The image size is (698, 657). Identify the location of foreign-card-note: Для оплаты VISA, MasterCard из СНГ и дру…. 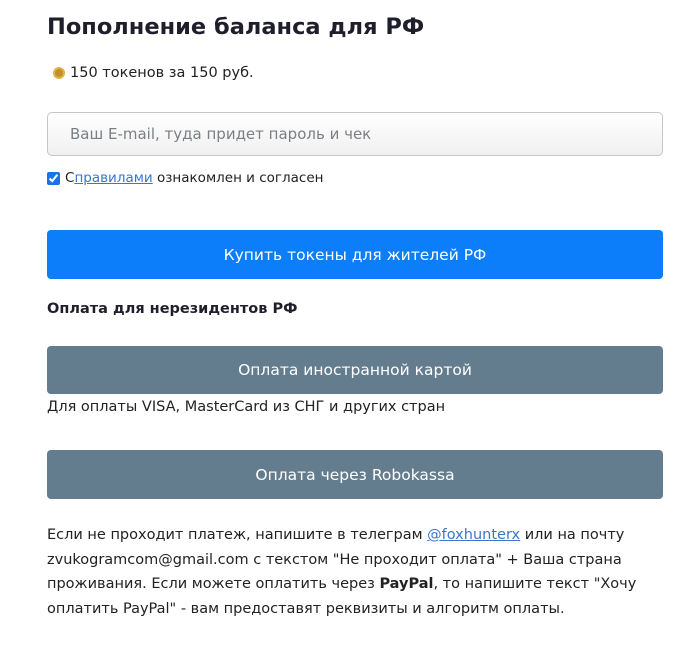
(246, 407).